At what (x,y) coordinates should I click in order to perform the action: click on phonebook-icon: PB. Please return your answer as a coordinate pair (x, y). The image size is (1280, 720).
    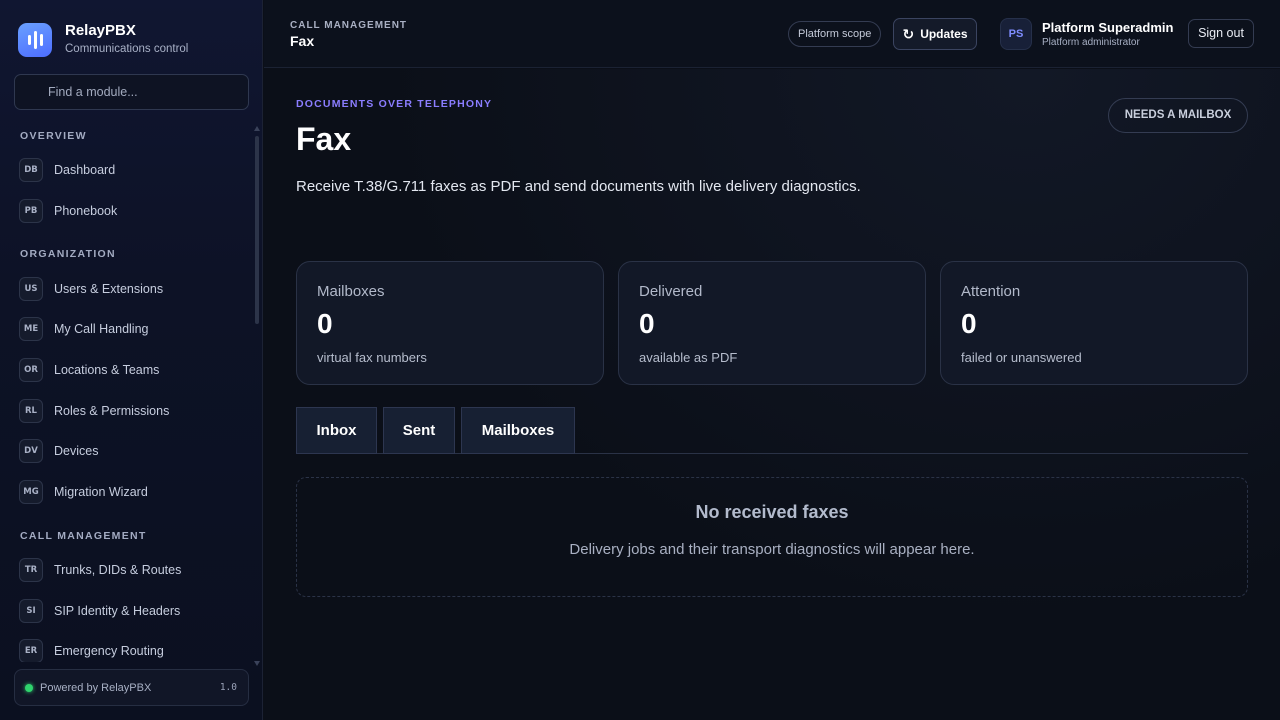
    Looking at the image, I should click on (31, 211).